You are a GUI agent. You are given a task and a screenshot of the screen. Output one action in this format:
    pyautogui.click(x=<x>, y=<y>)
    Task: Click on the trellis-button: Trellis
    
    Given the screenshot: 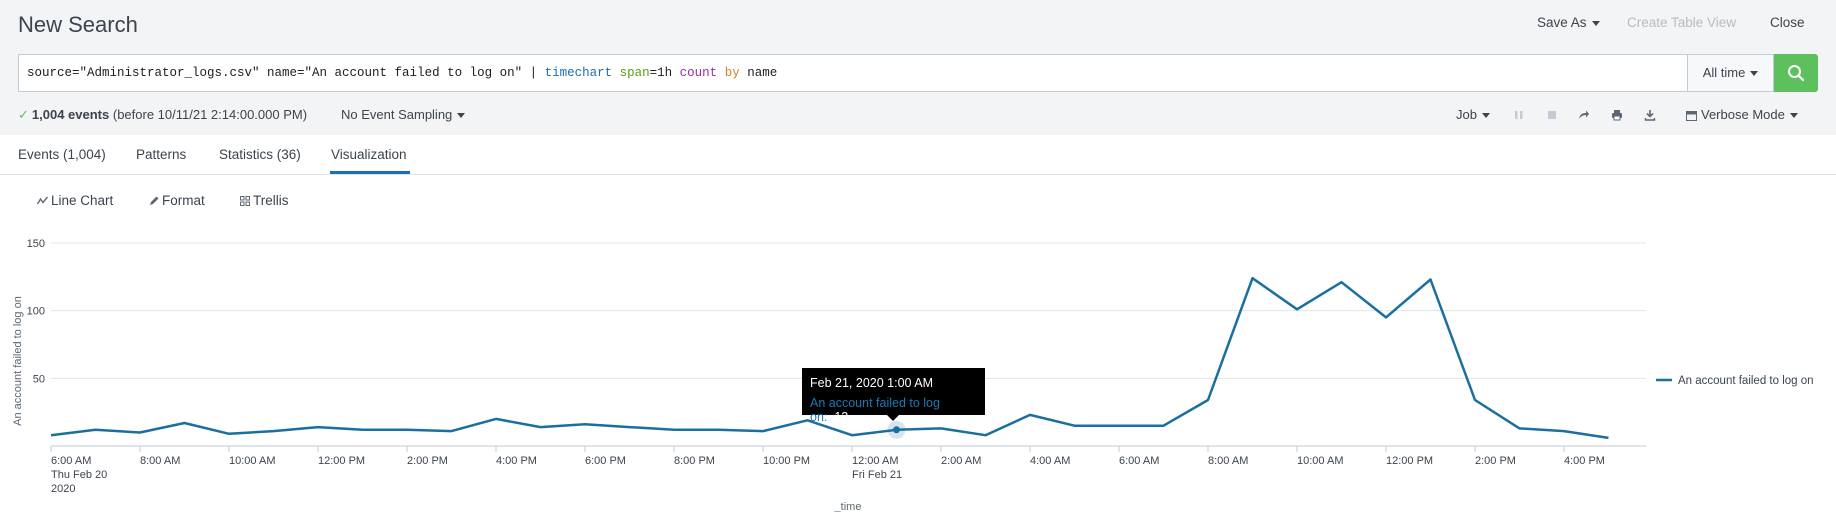 What is the action you would take?
    pyautogui.click(x=264, y=200)
    